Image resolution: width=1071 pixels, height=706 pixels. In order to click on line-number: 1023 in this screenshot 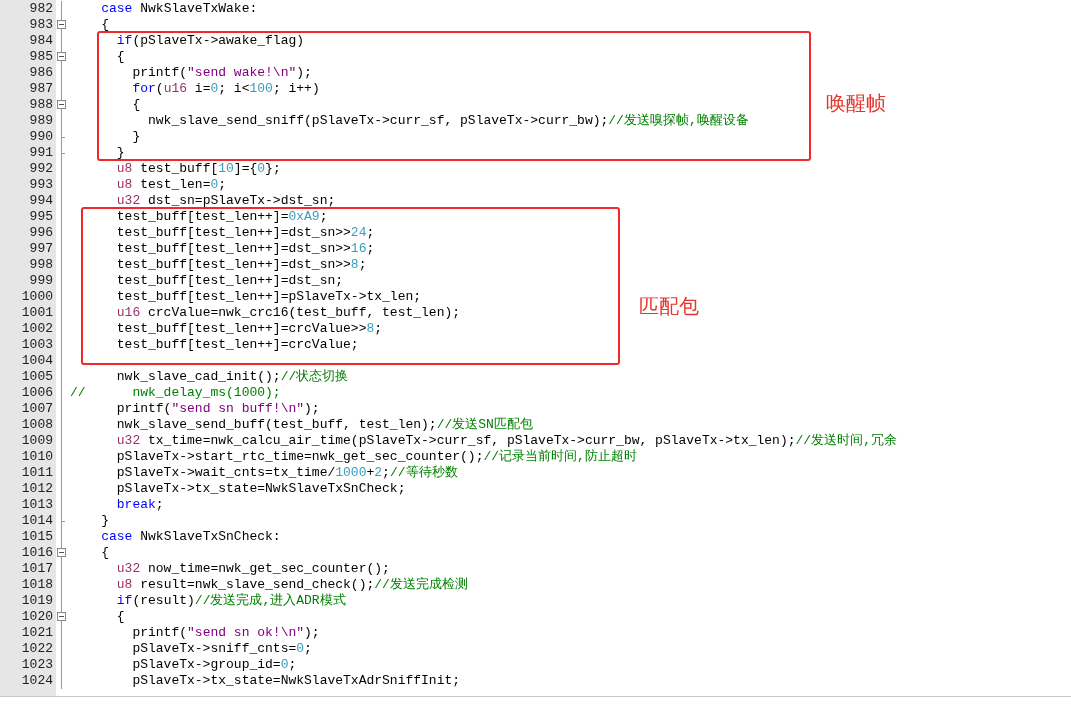, I will do `click(36, 665)`.